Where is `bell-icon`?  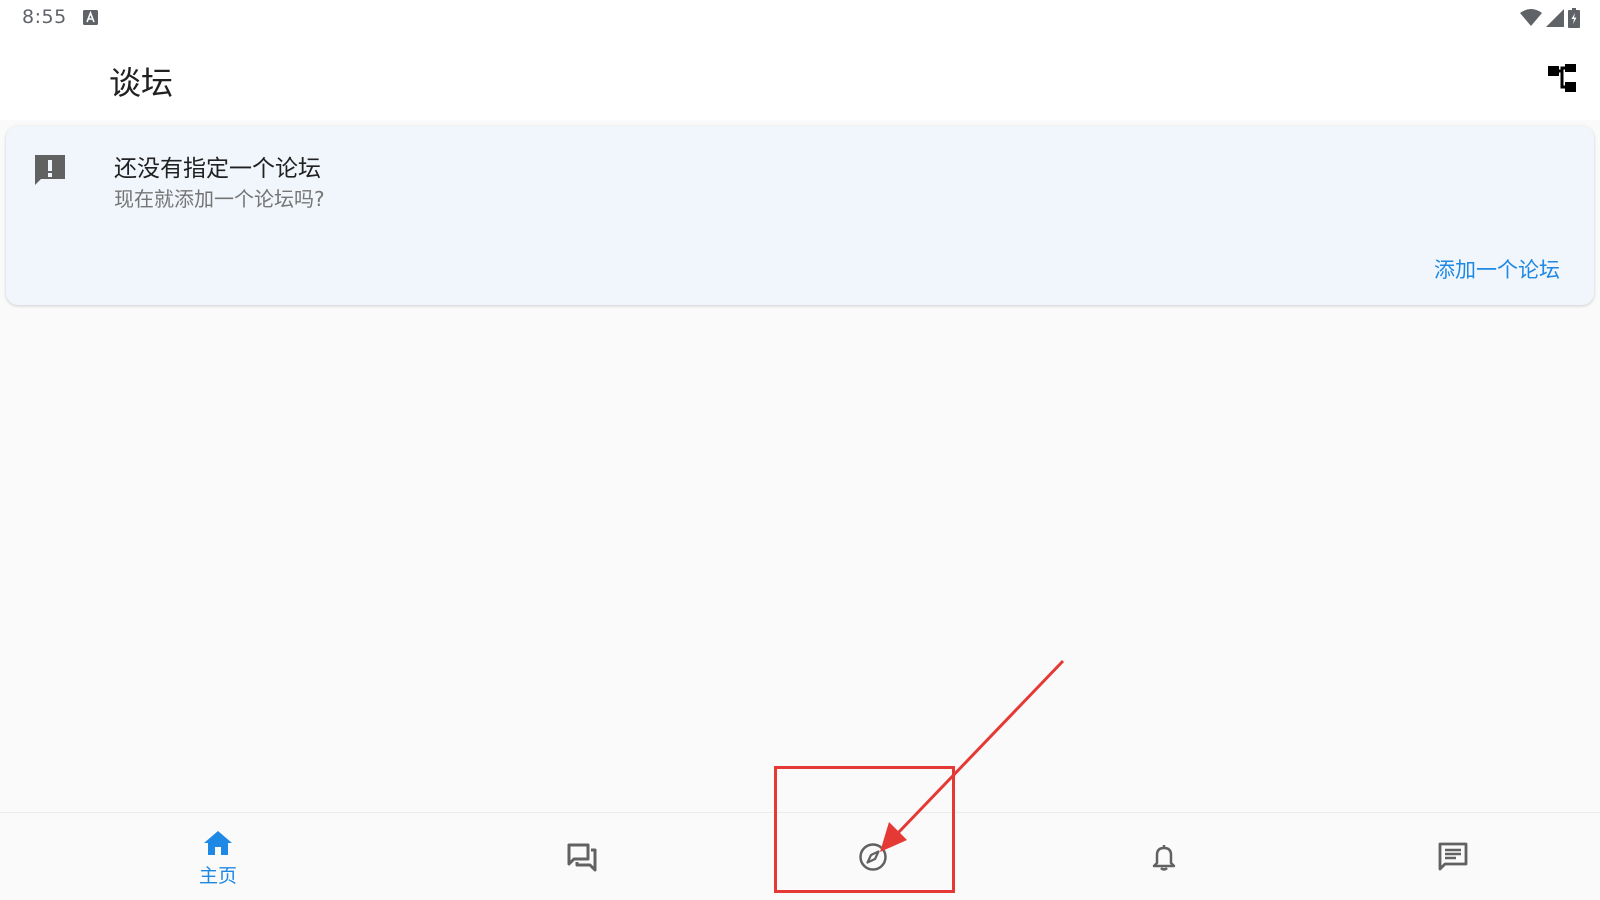 bell-icon is located at coordinates (1164, 858).